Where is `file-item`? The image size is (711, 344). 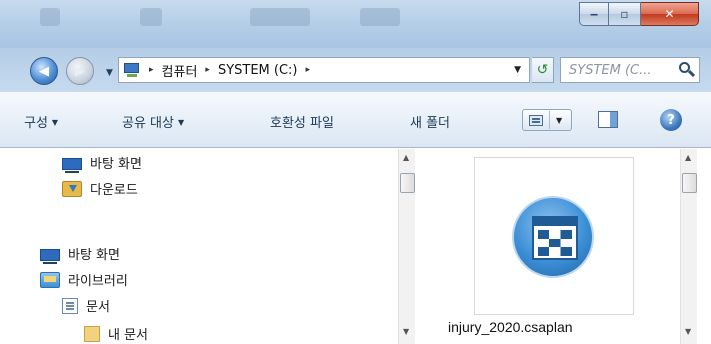
file-item is located at coordinates (554, 236).